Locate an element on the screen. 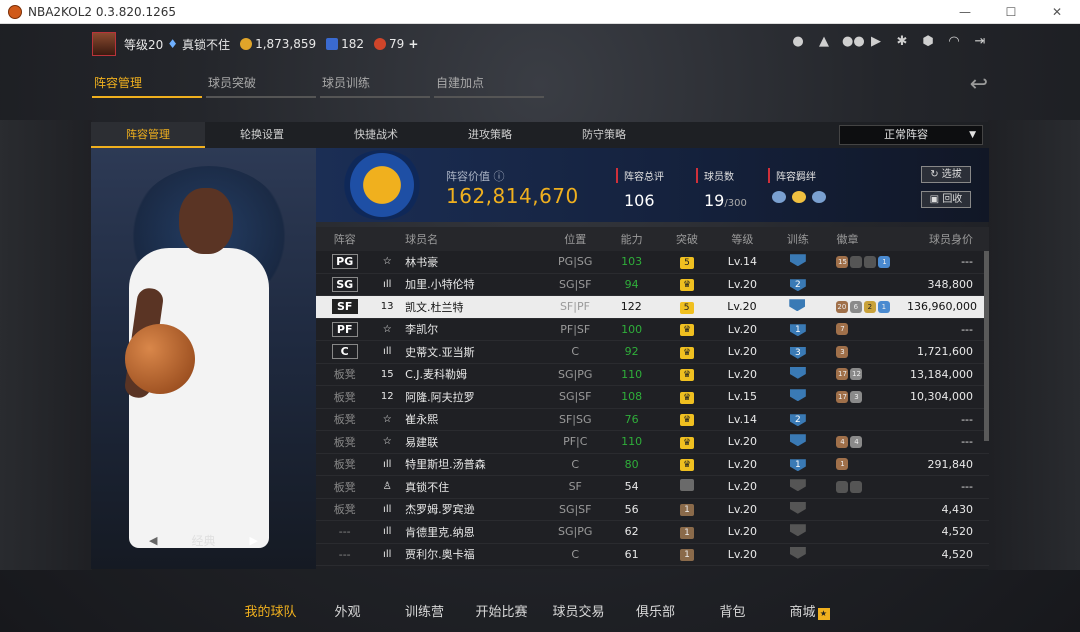 The image size is (1080, 632). col-salary: 球员身价 is located at coordinates (948, 239).